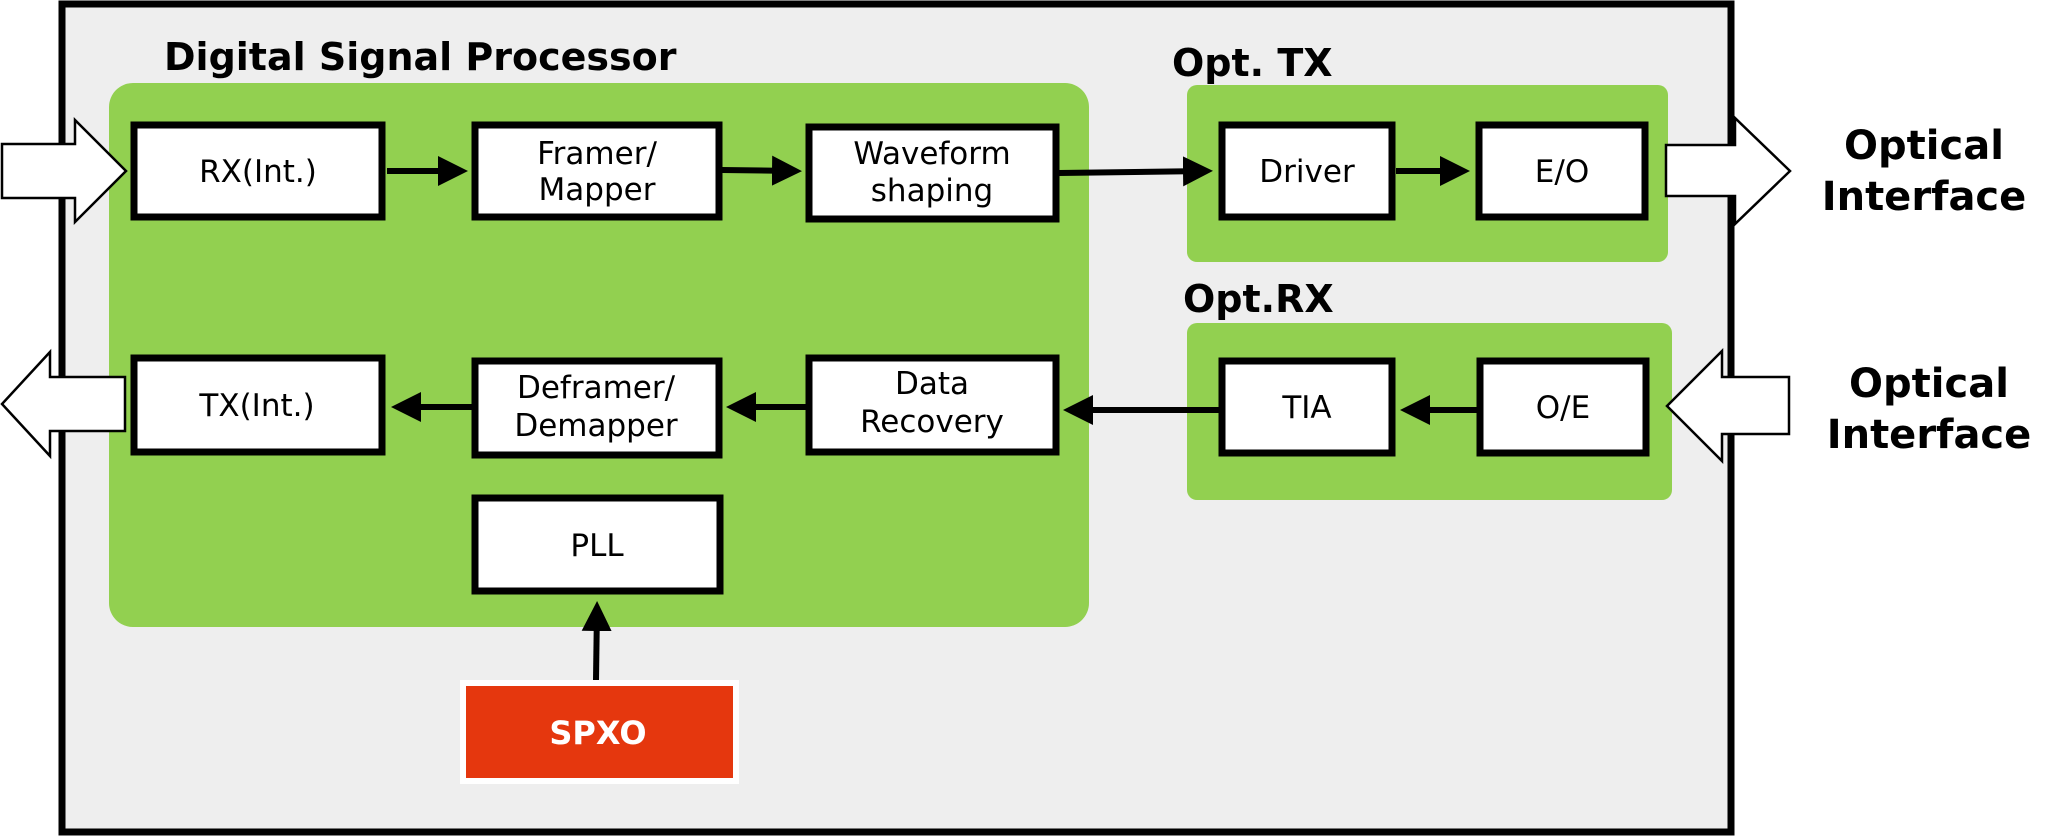 The height and width of the screenshot is (836, 2046). I want to click on block-spxo: SPXO, so click(599, 732).